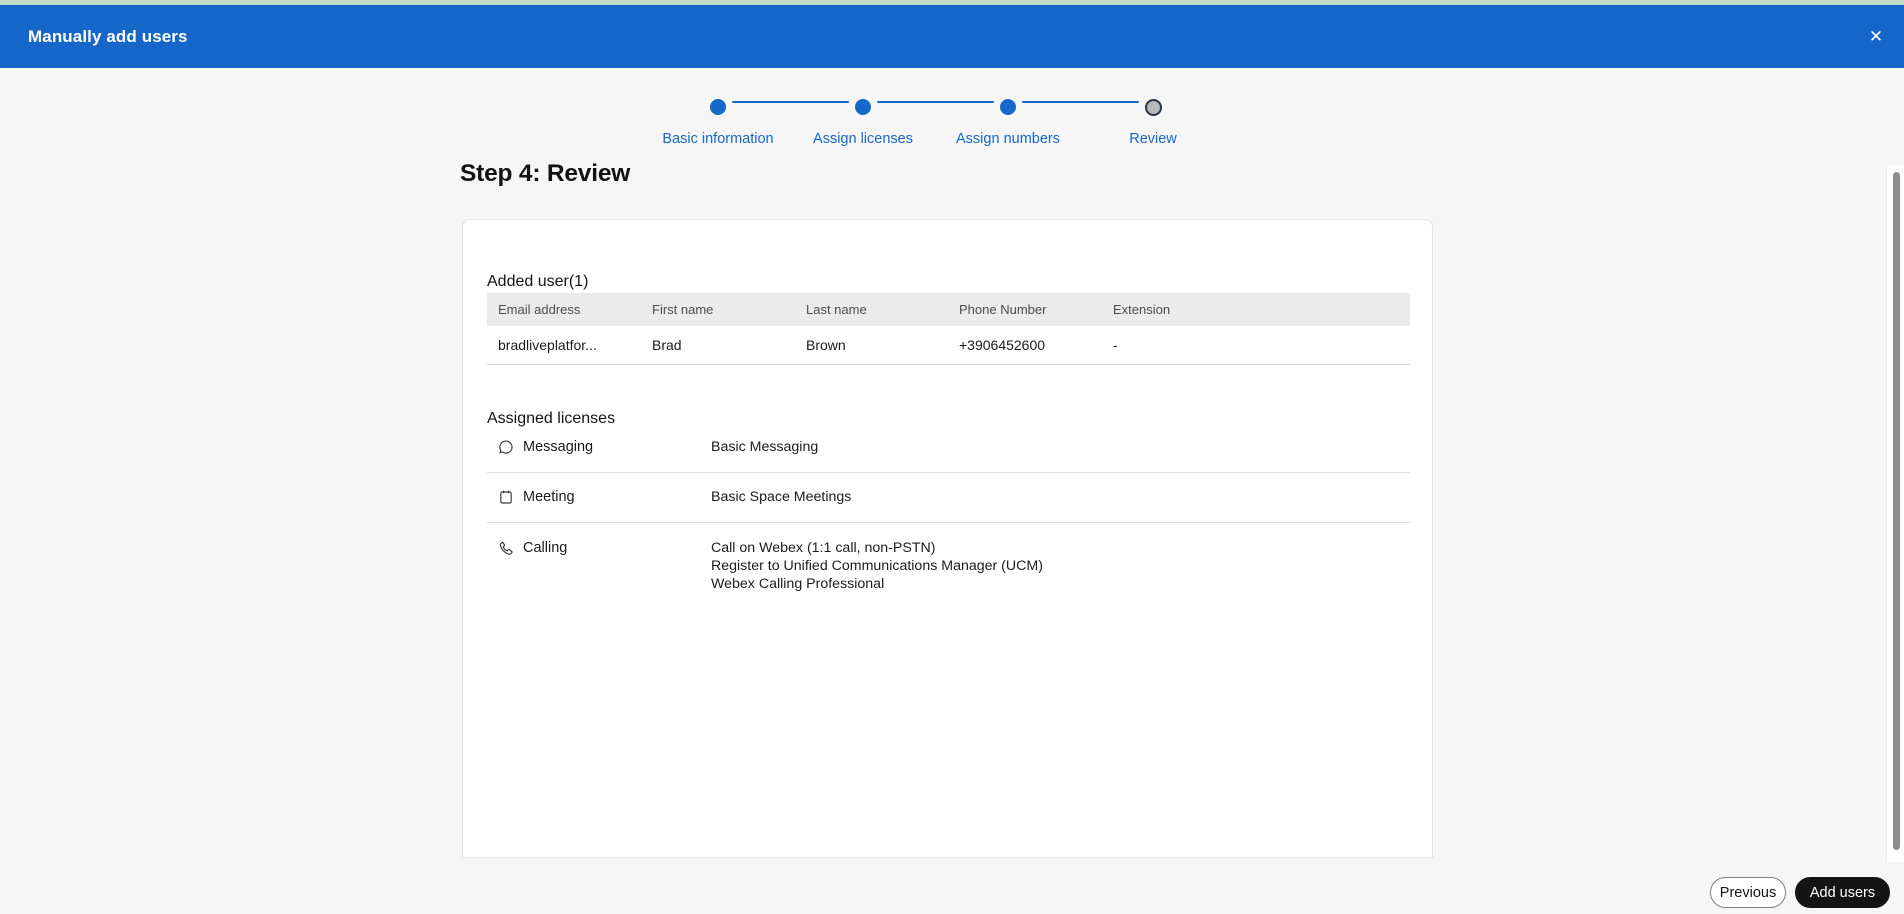 This screenshot has height=914, width=1904. Describe the element at coordinates (863, 123) in the screenshot. I see `stepper-step-assign-licenses: Assign licenses` at that location.